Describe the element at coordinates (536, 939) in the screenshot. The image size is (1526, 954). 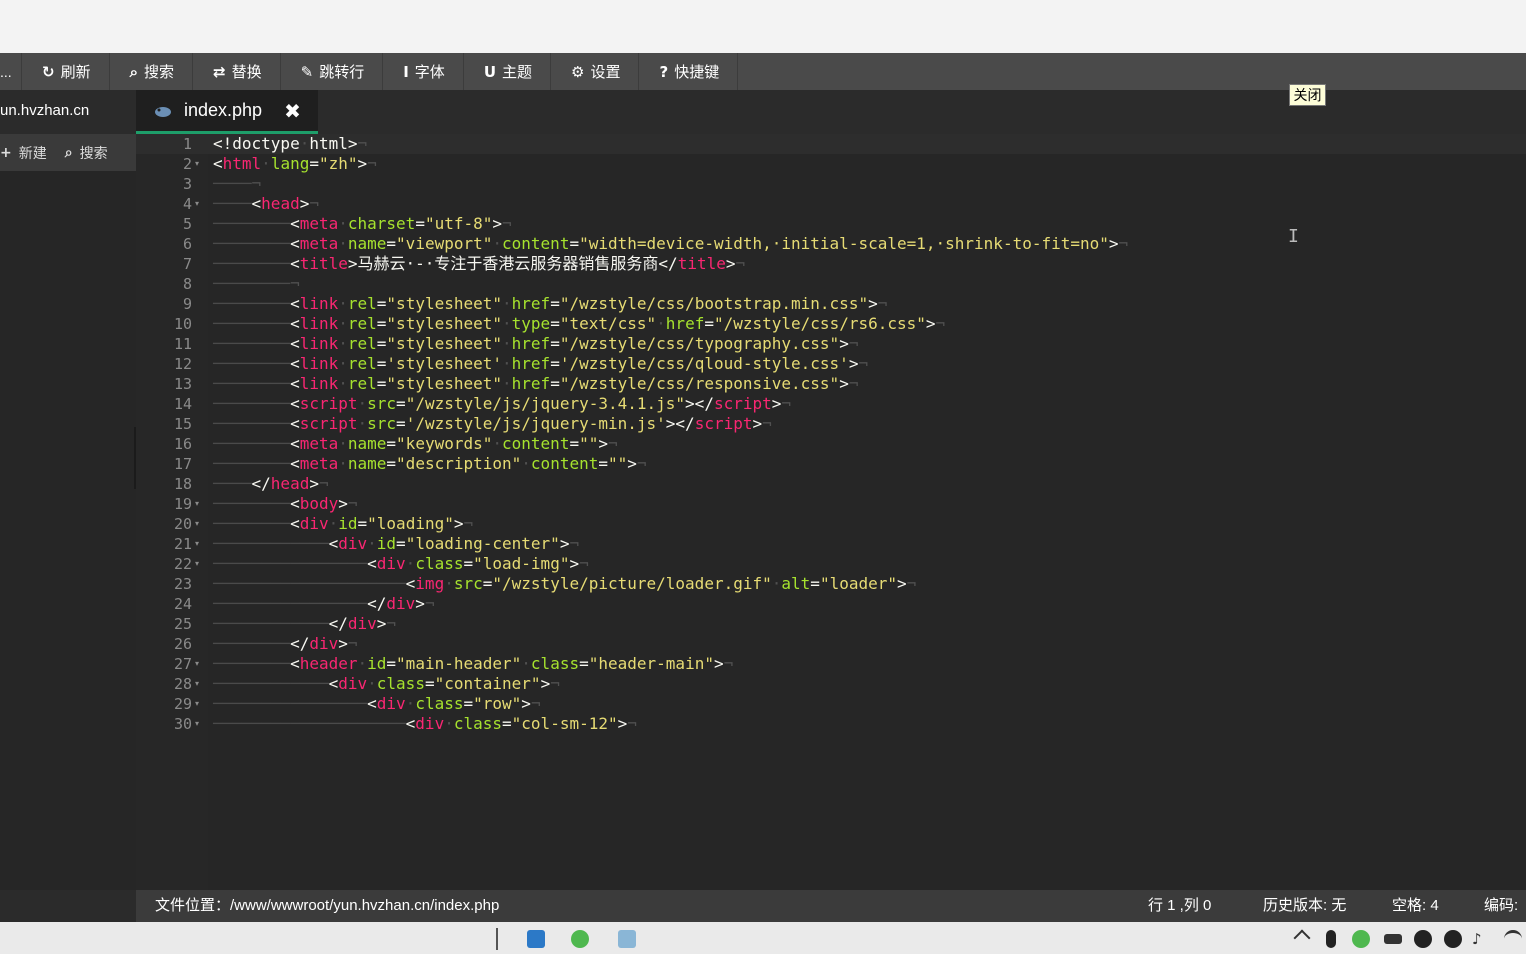
I see `taskbar-app-icon` at that location.